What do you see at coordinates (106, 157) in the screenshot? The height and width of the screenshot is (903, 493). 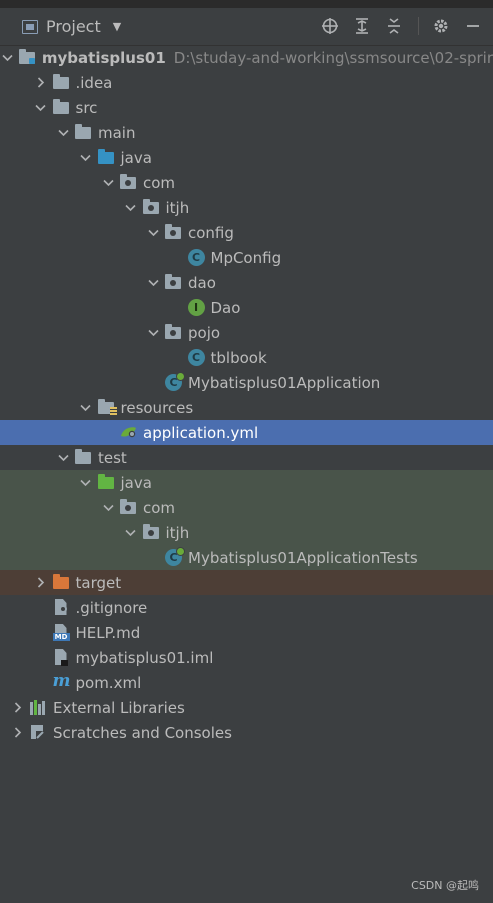 I see `source-folder-icon` at bounding box center [106, 157].